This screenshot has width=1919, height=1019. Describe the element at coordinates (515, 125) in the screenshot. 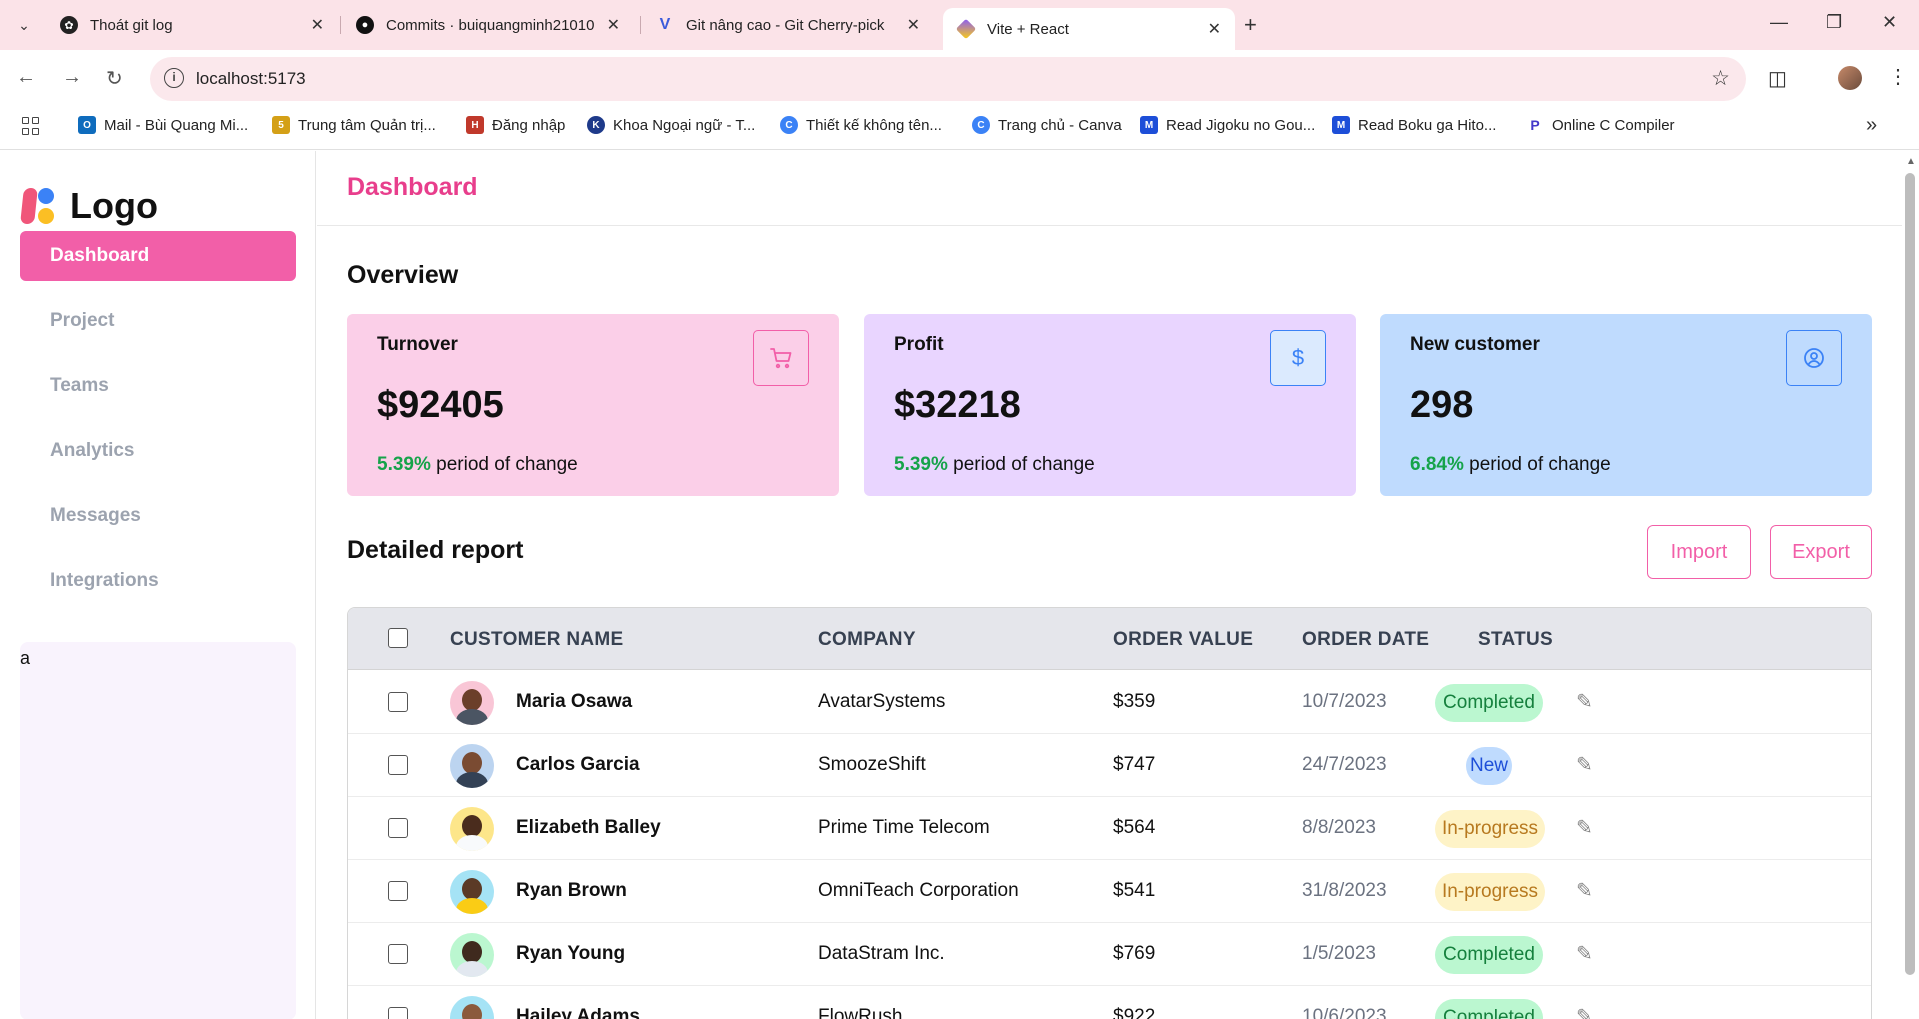

I see `bookmark-item: H Đăng nhập` at that location.